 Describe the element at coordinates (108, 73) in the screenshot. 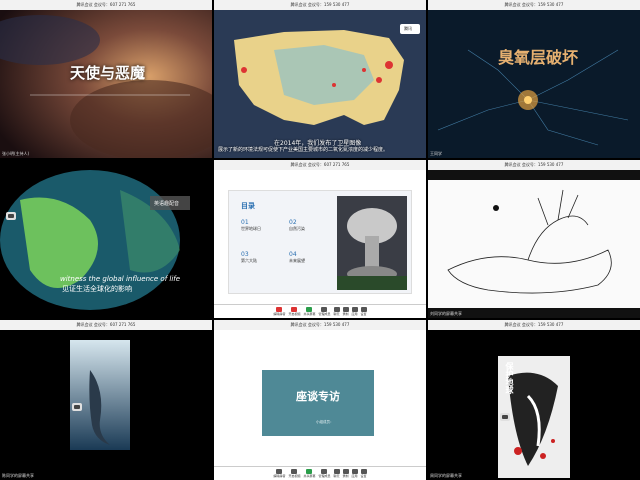

I see `slide-title: 天使与恶魔` at that location.